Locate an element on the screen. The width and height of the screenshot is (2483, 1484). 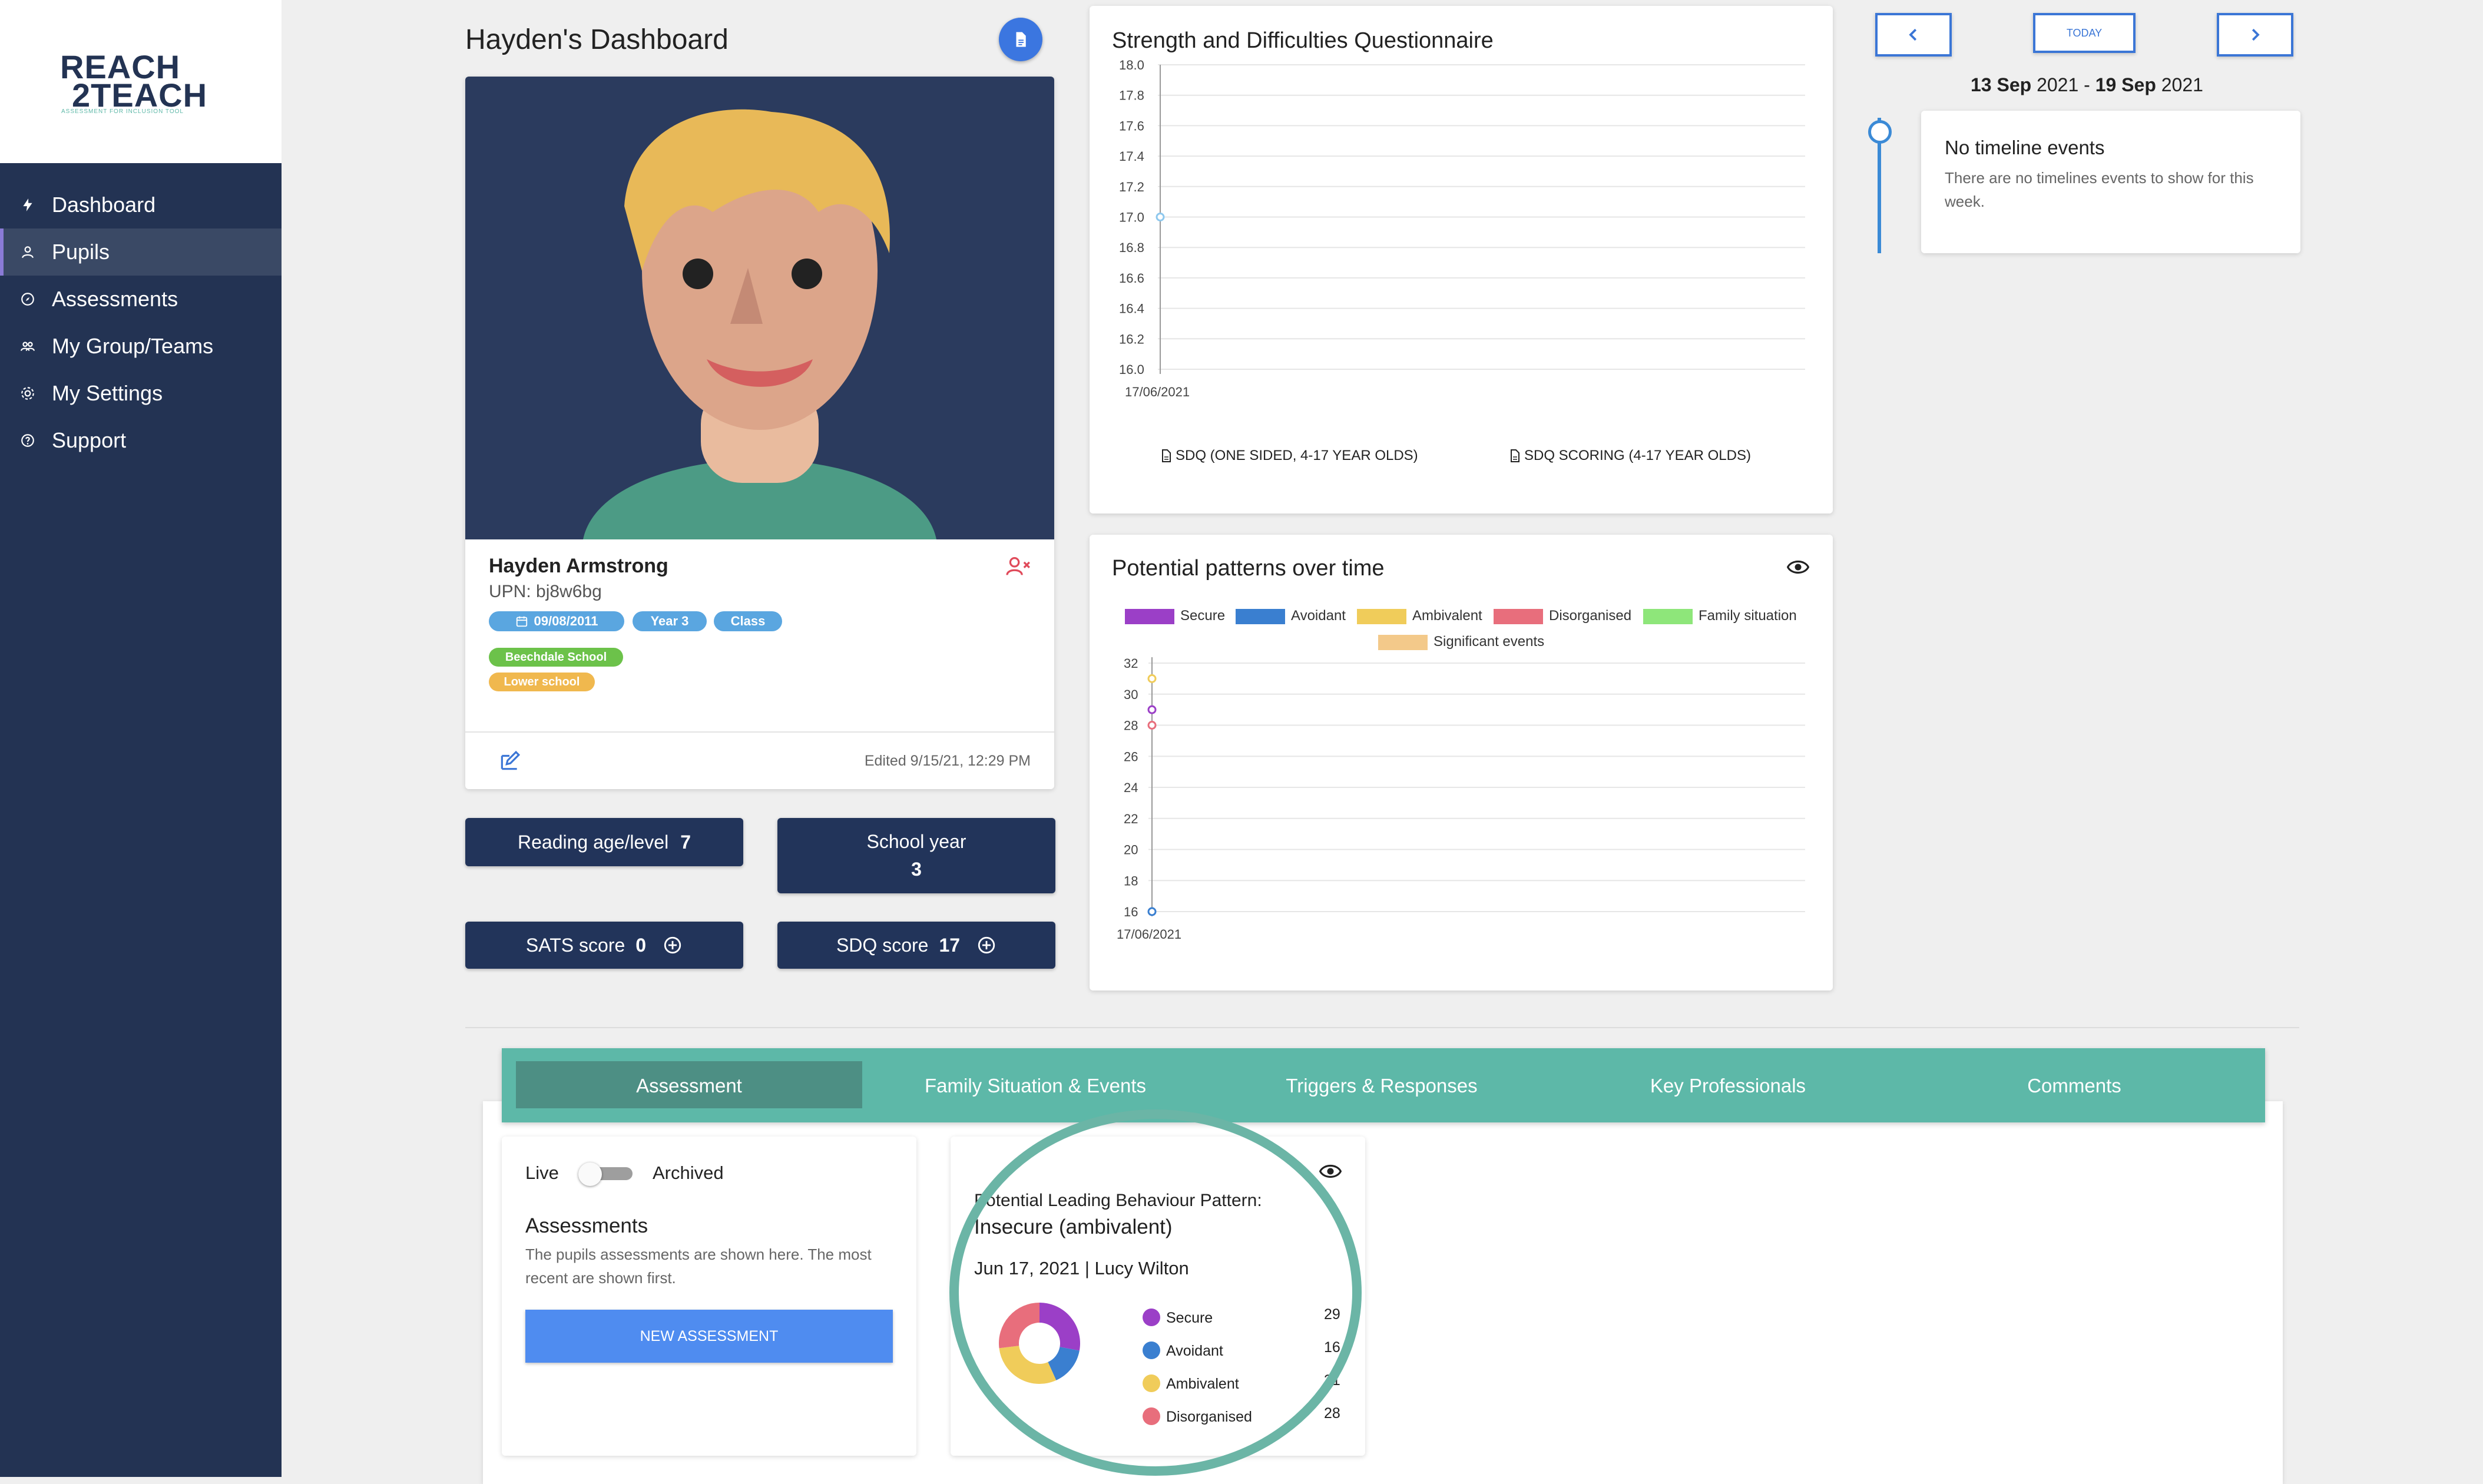
patterns-chart: 32 30 28 26 24 22 20 18 16 17/06/2021 is located at coordinates (1461, 799).